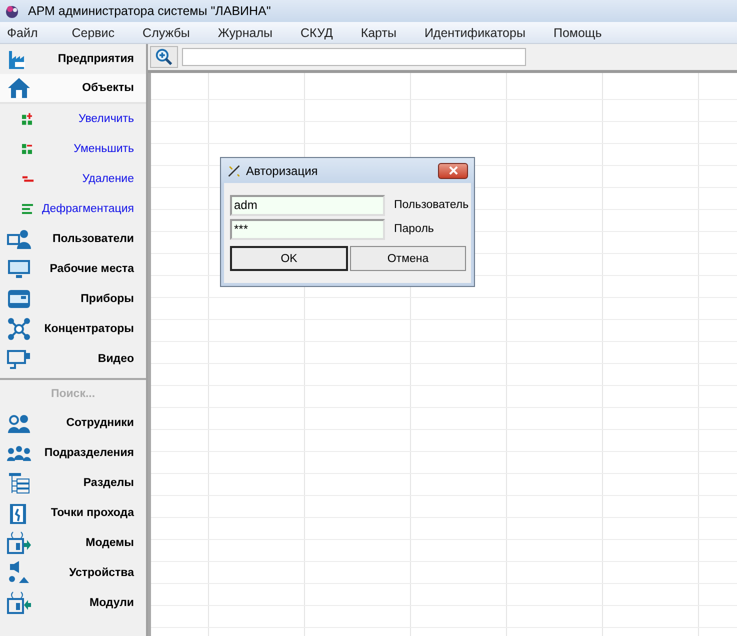 Image resolution: width=737 pixels, height=636 pixels. What do you see at coordinates (12, 11) in the screenshot?
I see `app-icon` at bounding box center [12, 11].